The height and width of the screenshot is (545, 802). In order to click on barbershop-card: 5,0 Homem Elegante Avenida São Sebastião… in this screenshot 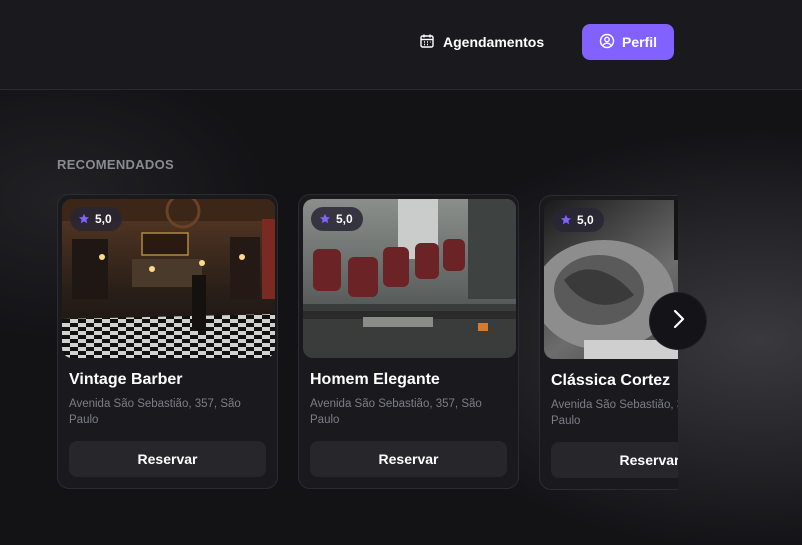, I will do `click(408, 341)`.